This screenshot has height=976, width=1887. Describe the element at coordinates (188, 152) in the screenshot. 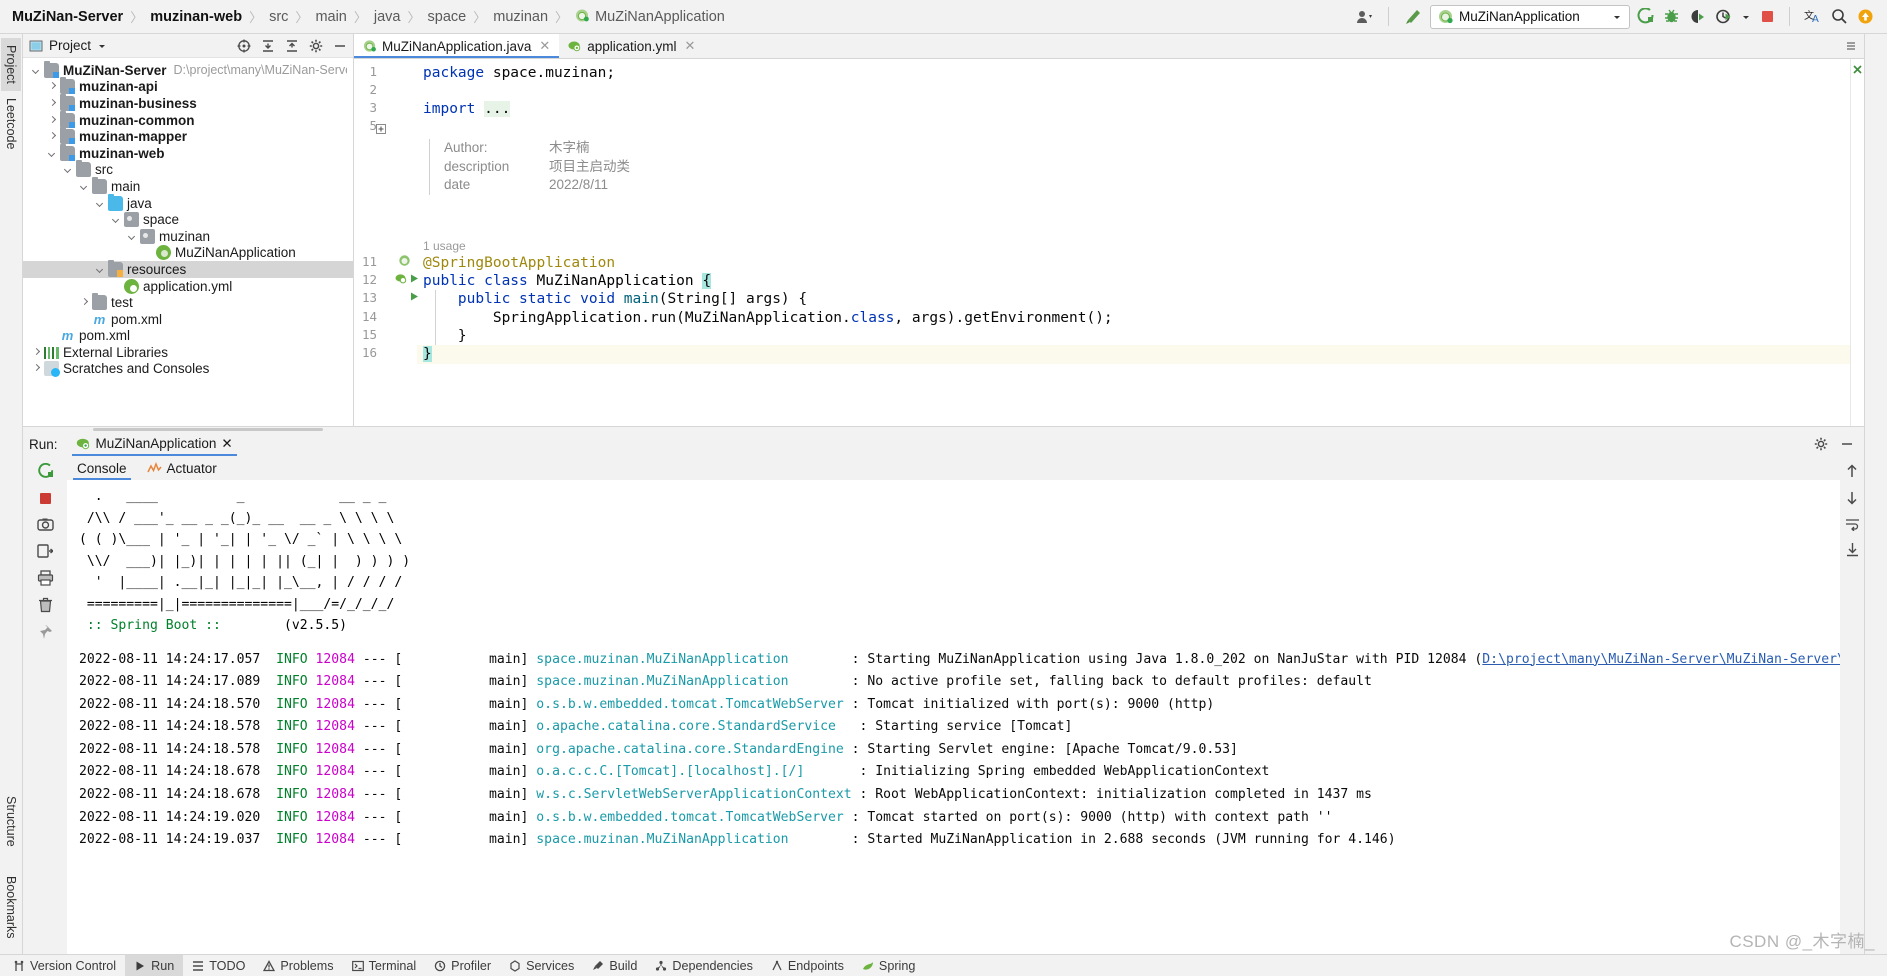

I see `tree-node-muzinan-web: muzinan-web` at that location.